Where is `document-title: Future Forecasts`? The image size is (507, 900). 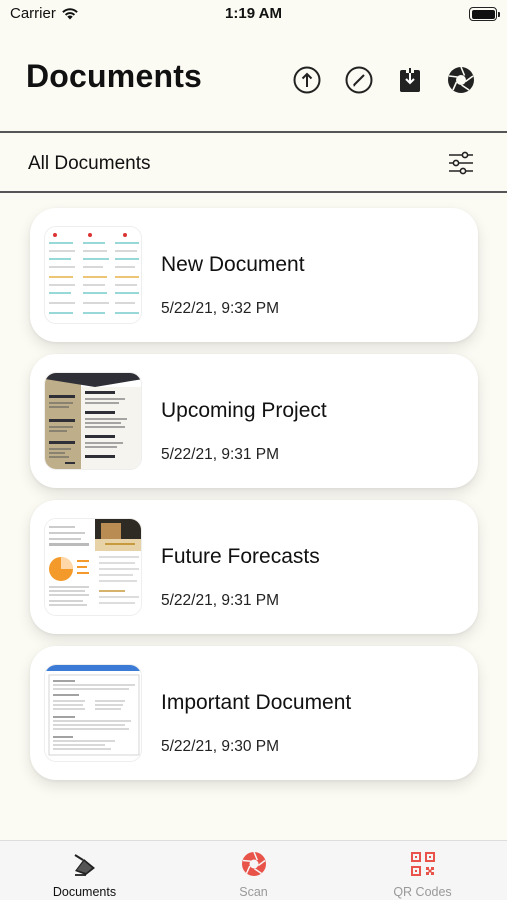
document-title: Future Forecasts is located at coordinates (240, 556).